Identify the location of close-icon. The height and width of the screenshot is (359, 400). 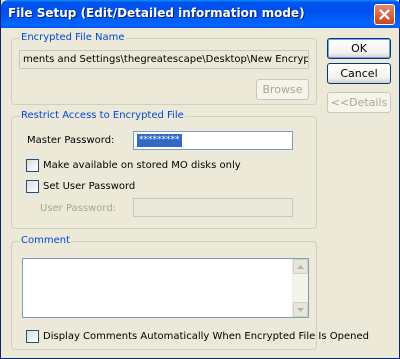
(384, 14).